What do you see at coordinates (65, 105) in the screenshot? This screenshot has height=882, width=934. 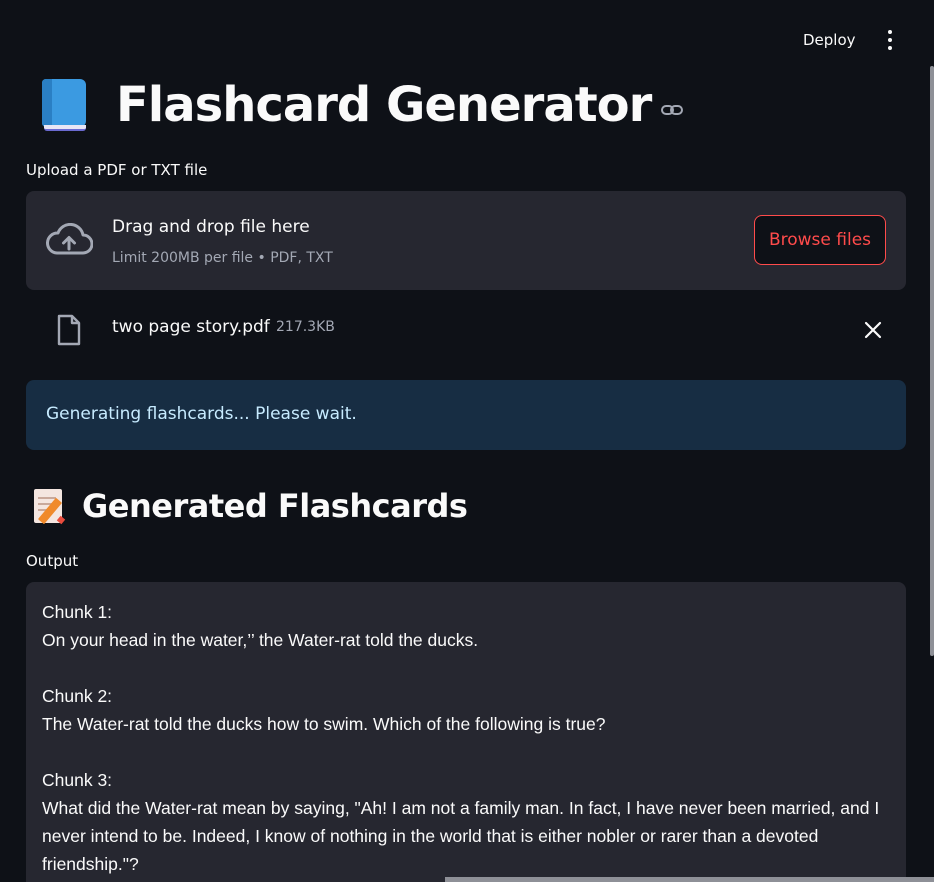 I see `blue-book-icon` at bounding box center [65, 105].